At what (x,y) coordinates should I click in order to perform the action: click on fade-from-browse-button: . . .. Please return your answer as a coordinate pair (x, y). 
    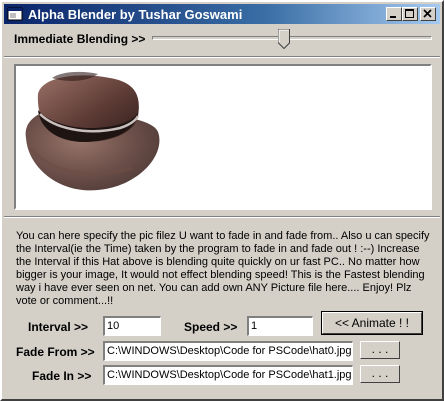
    Looking at the image, I should click on (380, 350).